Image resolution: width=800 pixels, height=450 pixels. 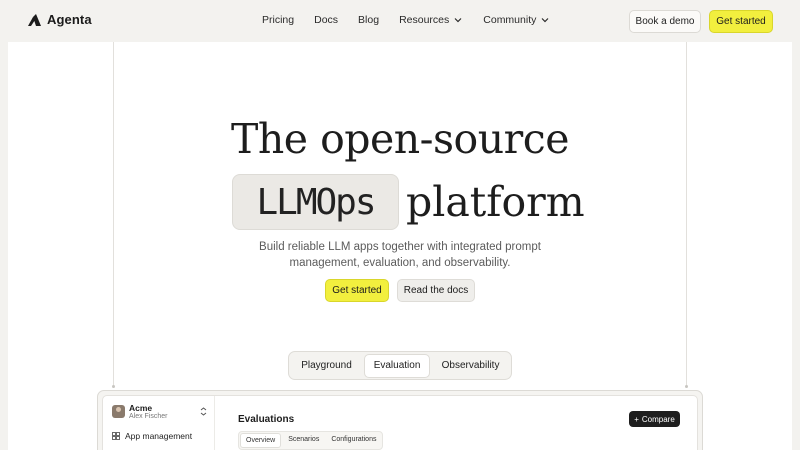 What do you see at coordinates (510, 20) in the screenshot?
I see `nav-link-label: Community` at bounding box center [510, 20].